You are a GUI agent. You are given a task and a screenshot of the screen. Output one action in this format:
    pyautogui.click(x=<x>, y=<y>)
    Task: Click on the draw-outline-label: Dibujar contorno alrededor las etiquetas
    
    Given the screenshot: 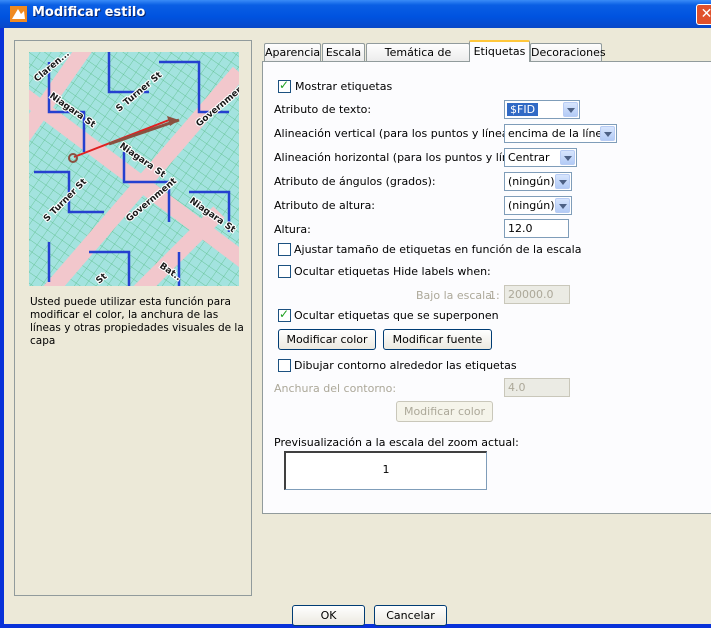 What is the action you would take?
    pyautogui.click(x=405, y=365)
    